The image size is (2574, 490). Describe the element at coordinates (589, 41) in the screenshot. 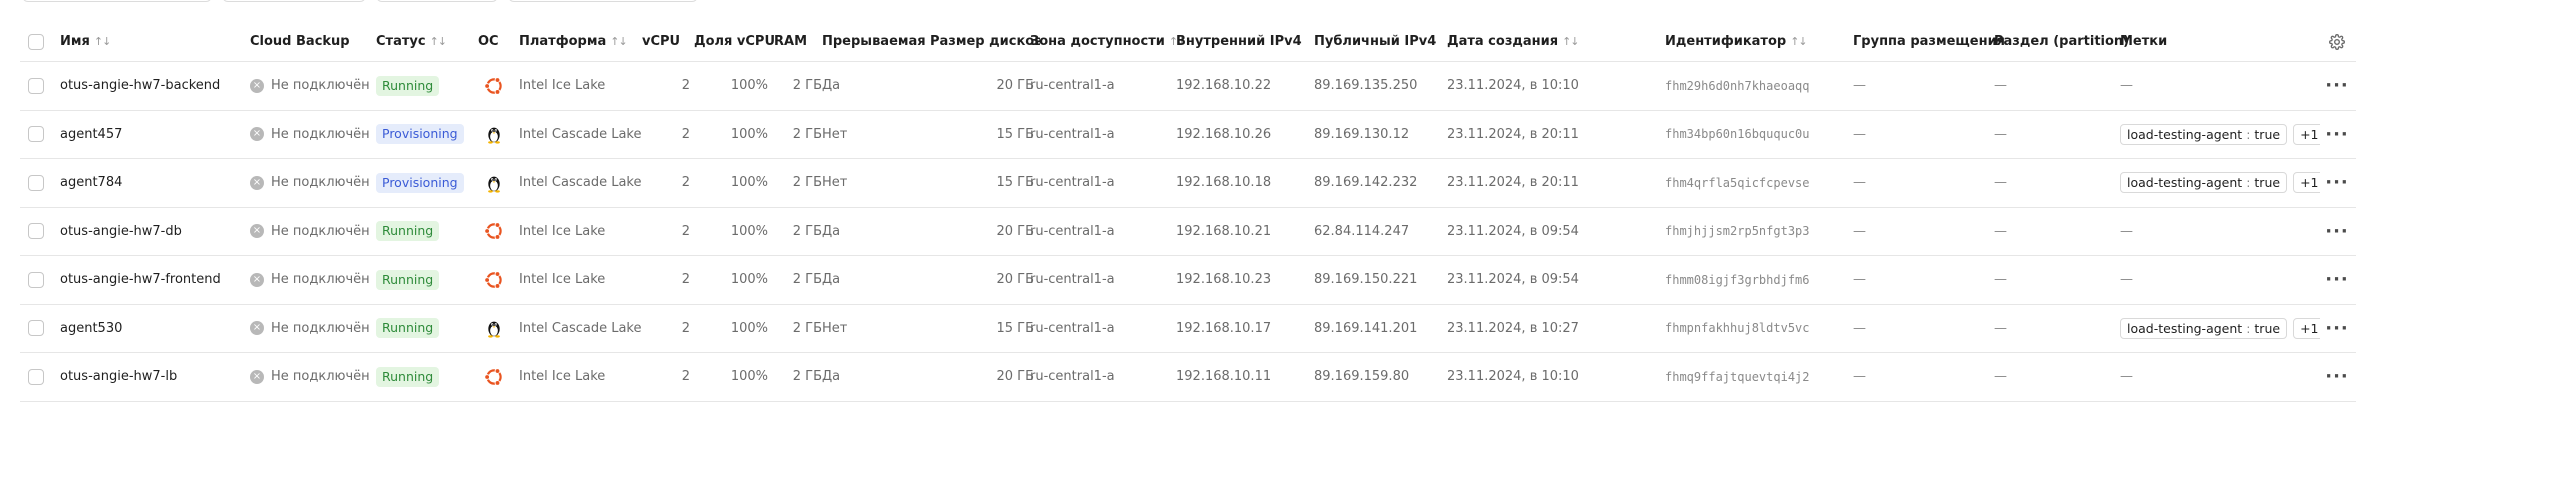

I see `column-header-platform: Платформа ↑↓` at that location.